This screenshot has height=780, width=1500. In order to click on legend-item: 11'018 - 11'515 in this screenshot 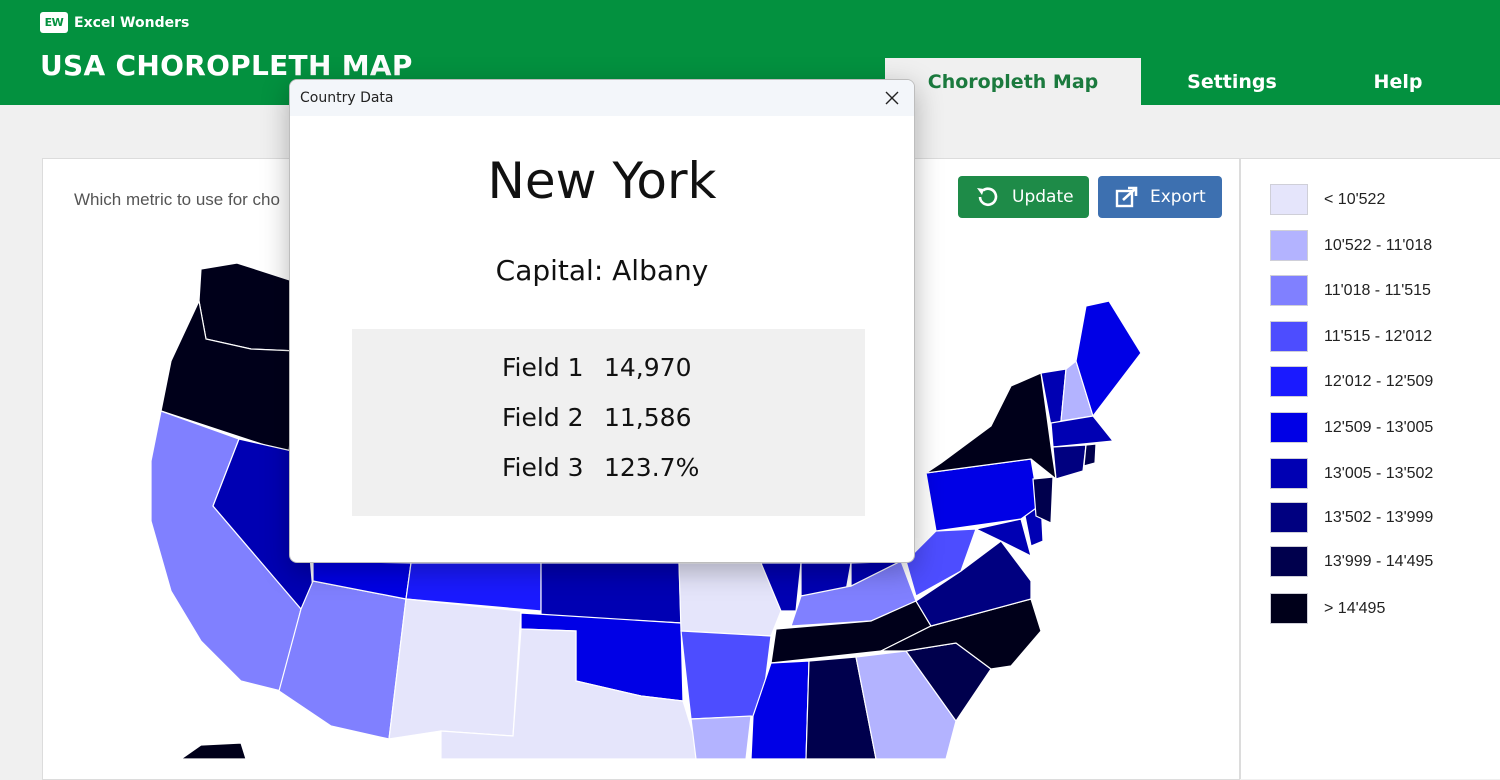, I will do `click(1350, 290)`.